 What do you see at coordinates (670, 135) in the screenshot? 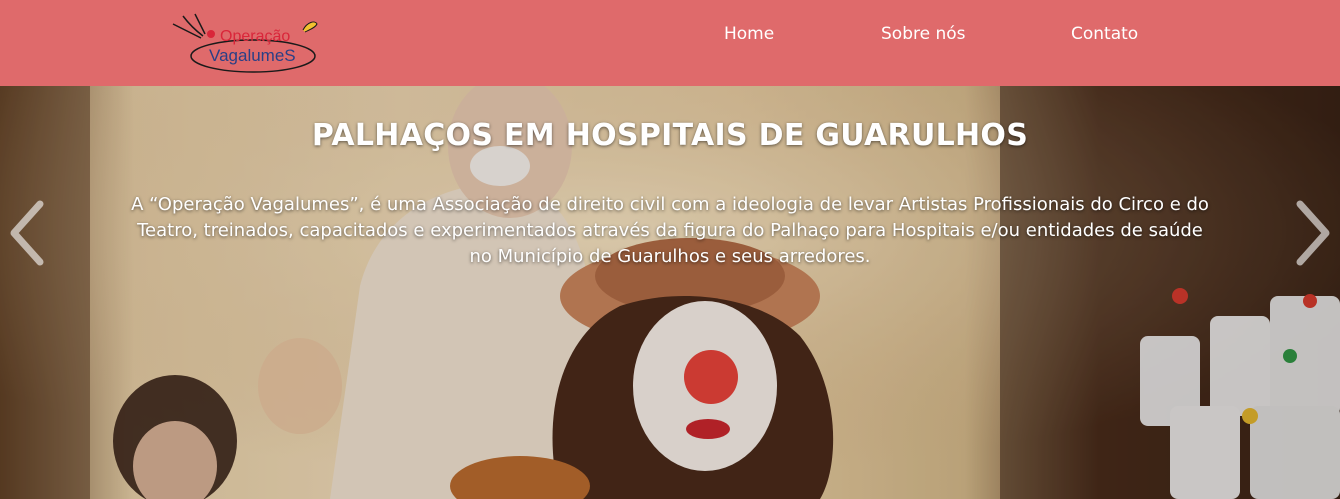
I see `hero-title: PALHAÇOS EM HOSPITAIS DE GUARULHOS` at bounding box center [670, 135].